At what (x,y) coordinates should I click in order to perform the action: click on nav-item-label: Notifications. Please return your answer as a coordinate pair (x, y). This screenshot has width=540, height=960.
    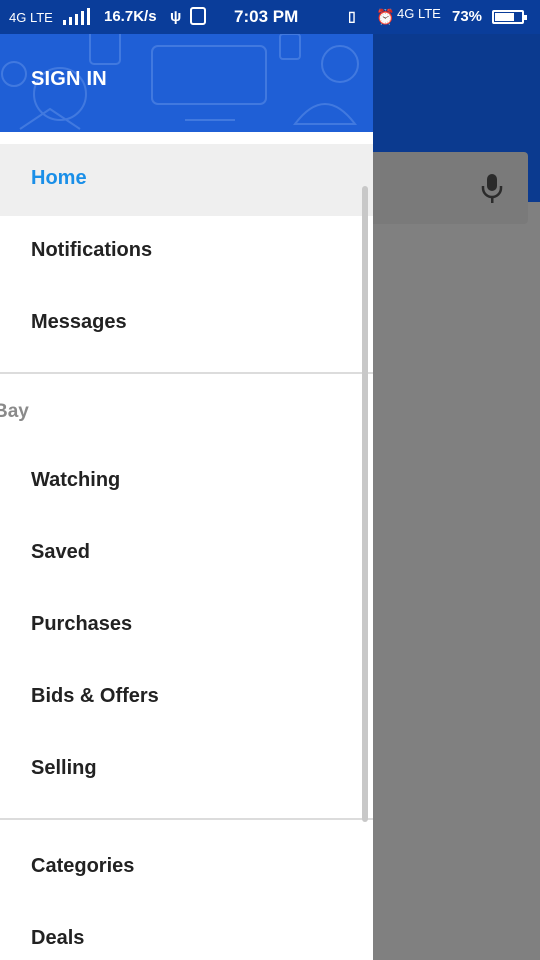
    Looking at the image, I should click on (92, 250).